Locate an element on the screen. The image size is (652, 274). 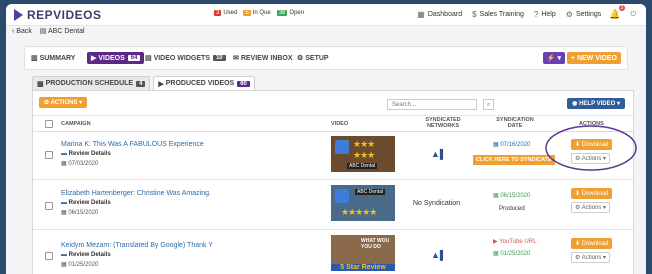
label: VIDEO WIDGETS is located at coordinates (181, 58).